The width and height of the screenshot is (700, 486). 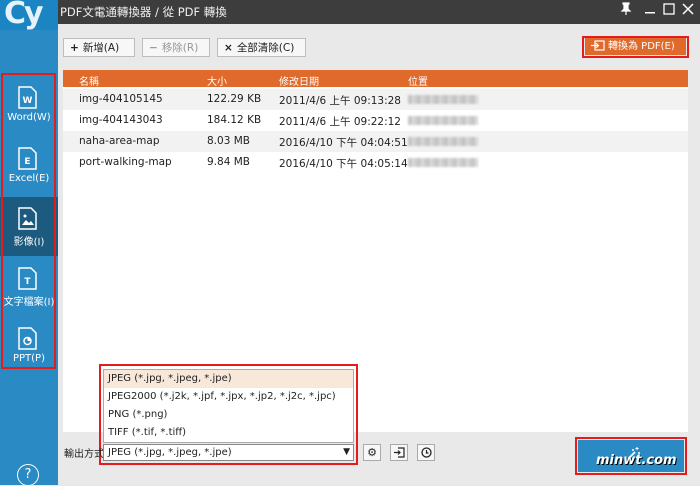 I want to click on format-option-jpeg: JPEG (*.jpg, *.jpeg, *.jpe), so click(x=228, y=379).